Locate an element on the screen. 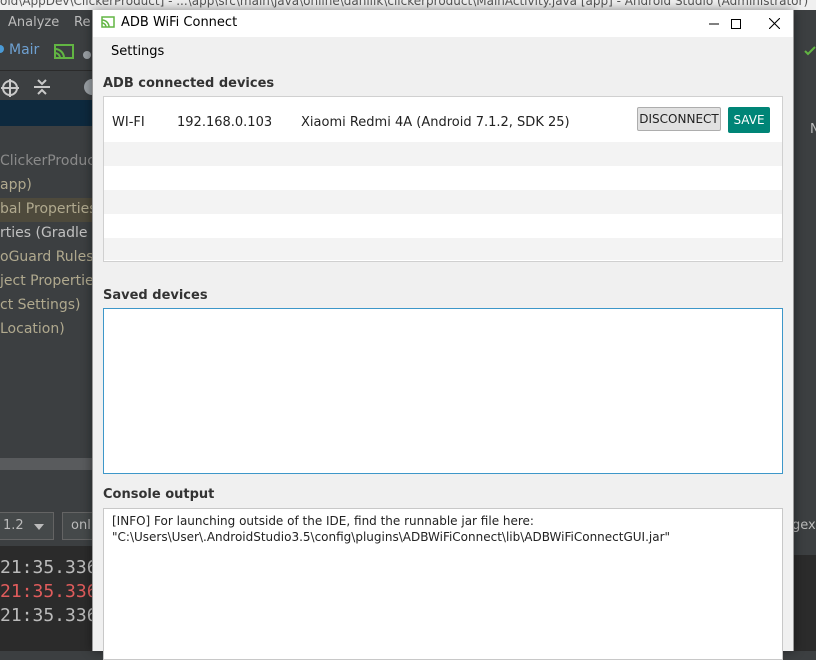 Image resolution: width=816 pixels, height=660 pixels. console-output-label: Console output is located at coordinates (159, 494).